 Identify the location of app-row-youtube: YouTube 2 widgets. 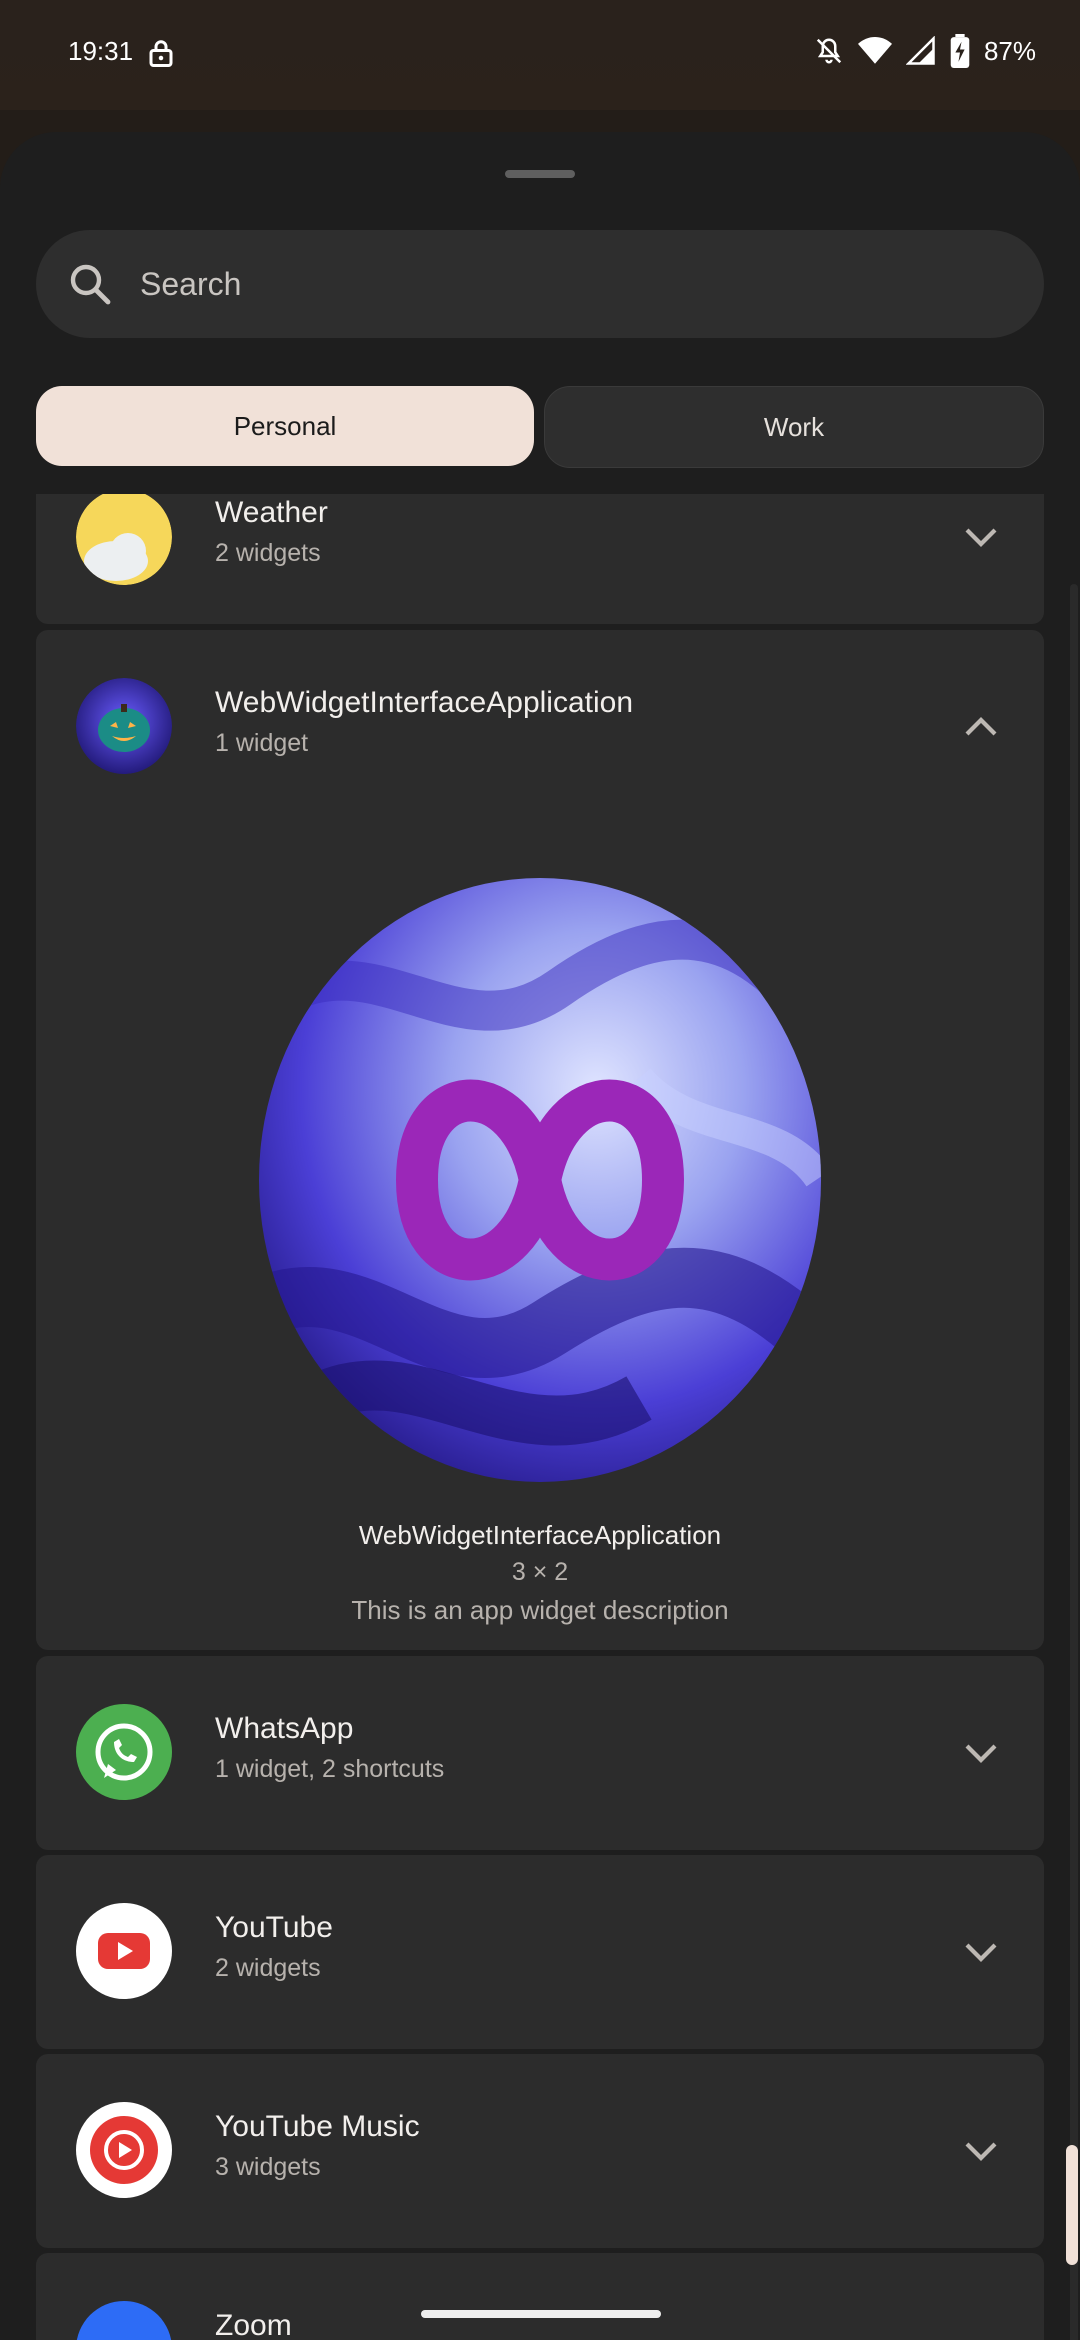
(540, 1952).